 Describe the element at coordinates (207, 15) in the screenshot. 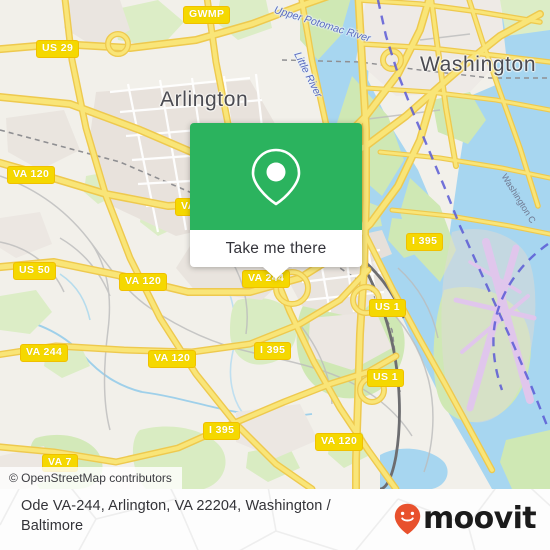

I see `road-shield: GWMP` at that location.